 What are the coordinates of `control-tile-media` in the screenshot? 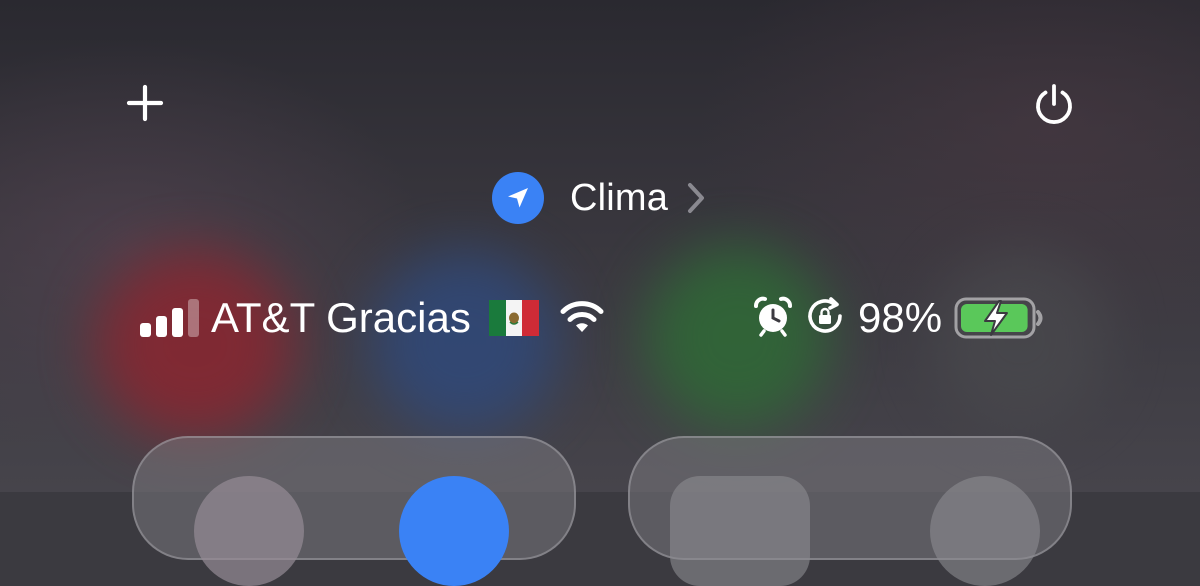 It's located at (850, 511).